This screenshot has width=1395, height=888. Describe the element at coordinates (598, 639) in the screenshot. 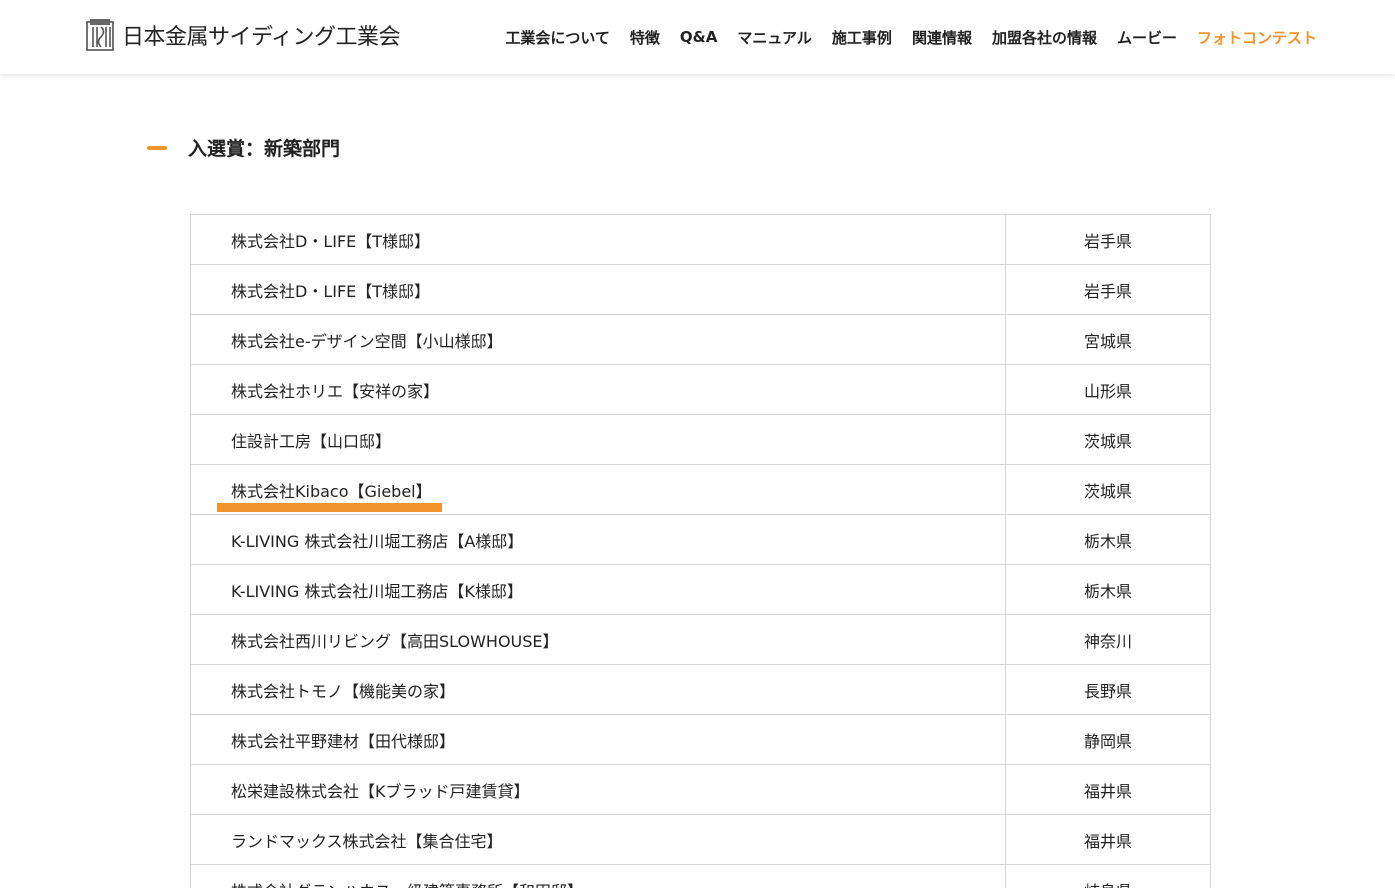

I see `entry-name-cell: 株式会社西川リビング【高田SLOWHOUSE】` at that location.